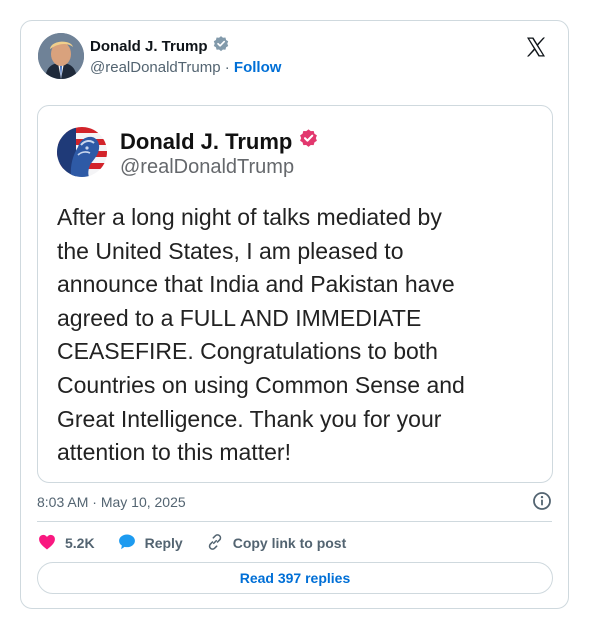 The image size is (589, 631). What do you see at coordinates (80, 543) in the screenshot?
I see `like-count: 5.2K` at bounding box center [80, 543].